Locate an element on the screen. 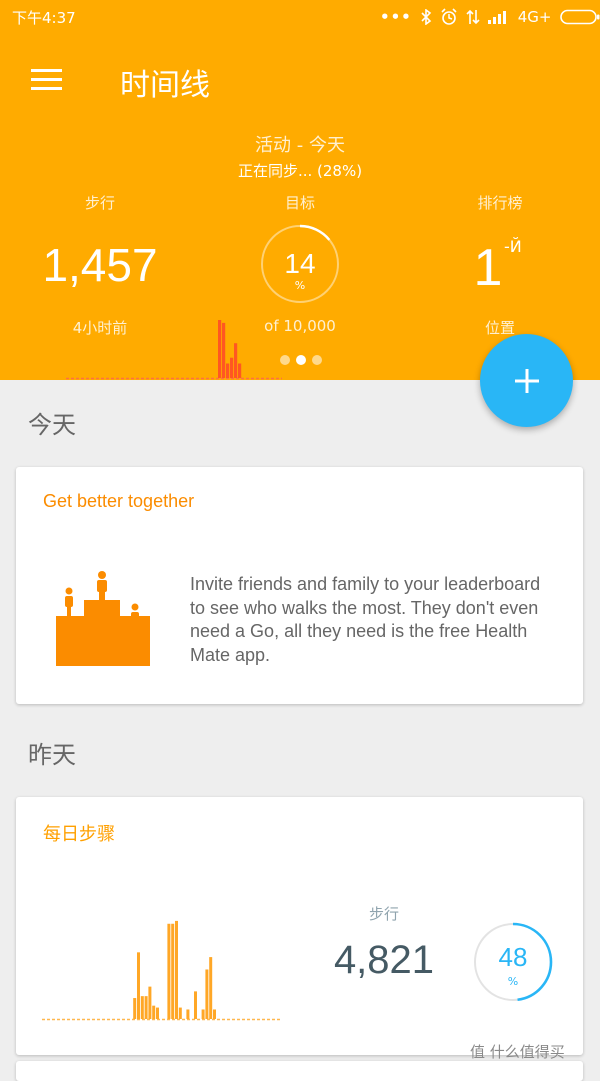 This screenshot has height=1081, width=600. alarm-icon is located at coordinates (449, 16).